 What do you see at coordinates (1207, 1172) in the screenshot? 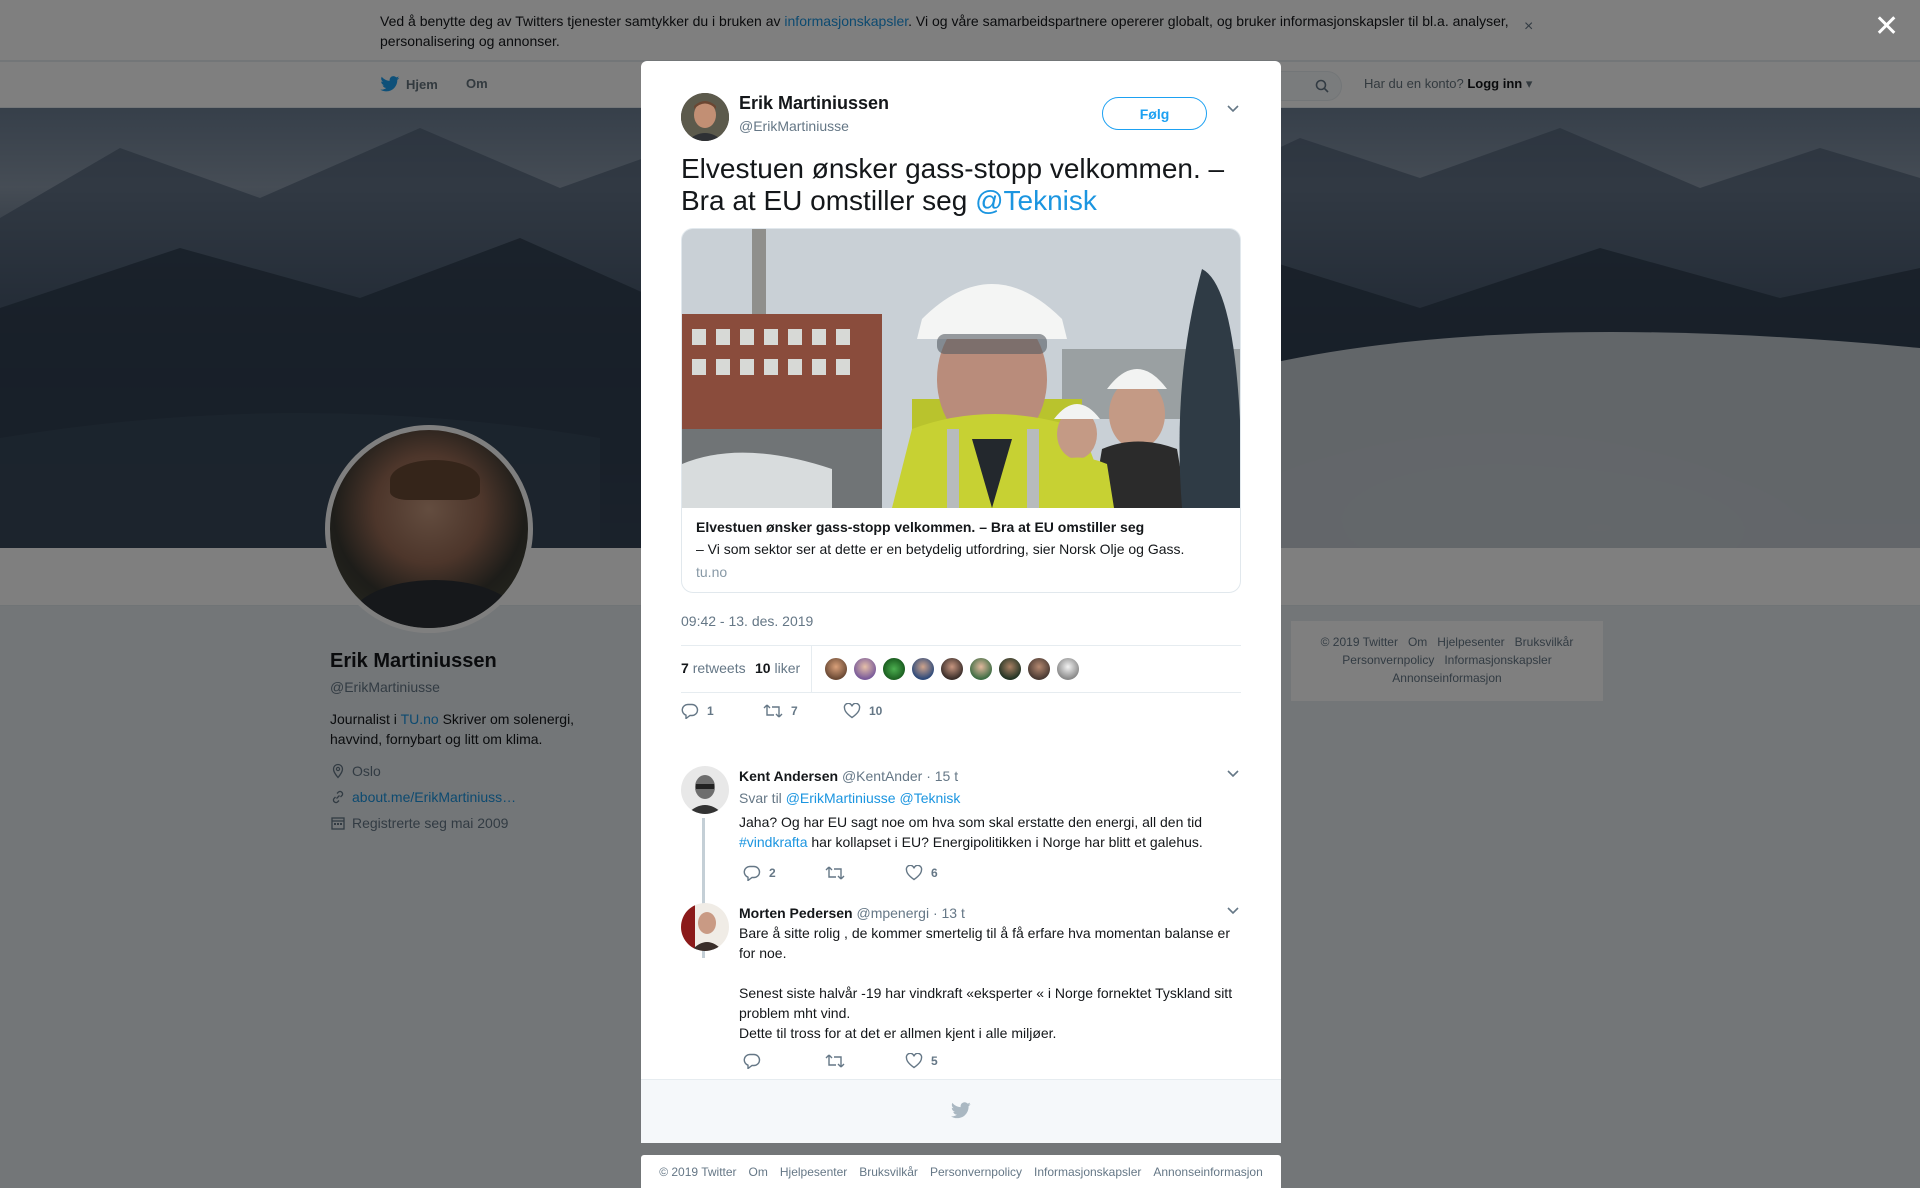
I see `footer-link: Annonseinformasjon` at bounding box center [1207, 1172].